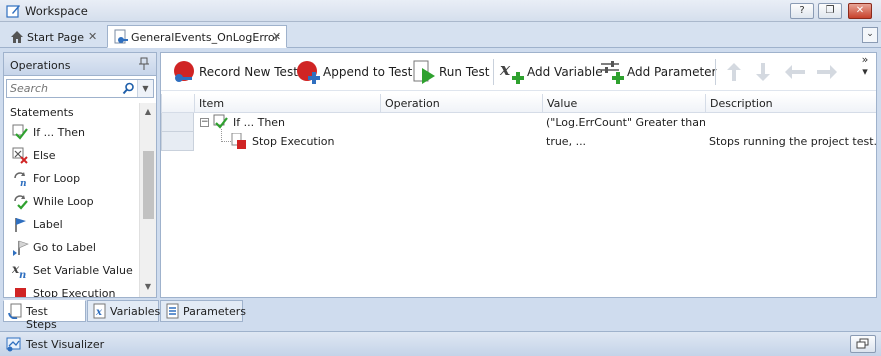 This screenshot has width=881, height=356. What do you see at coordinates (623, 103) in the screenshot?
I see `column-header-value: Value` at bounding box center [623, 103].